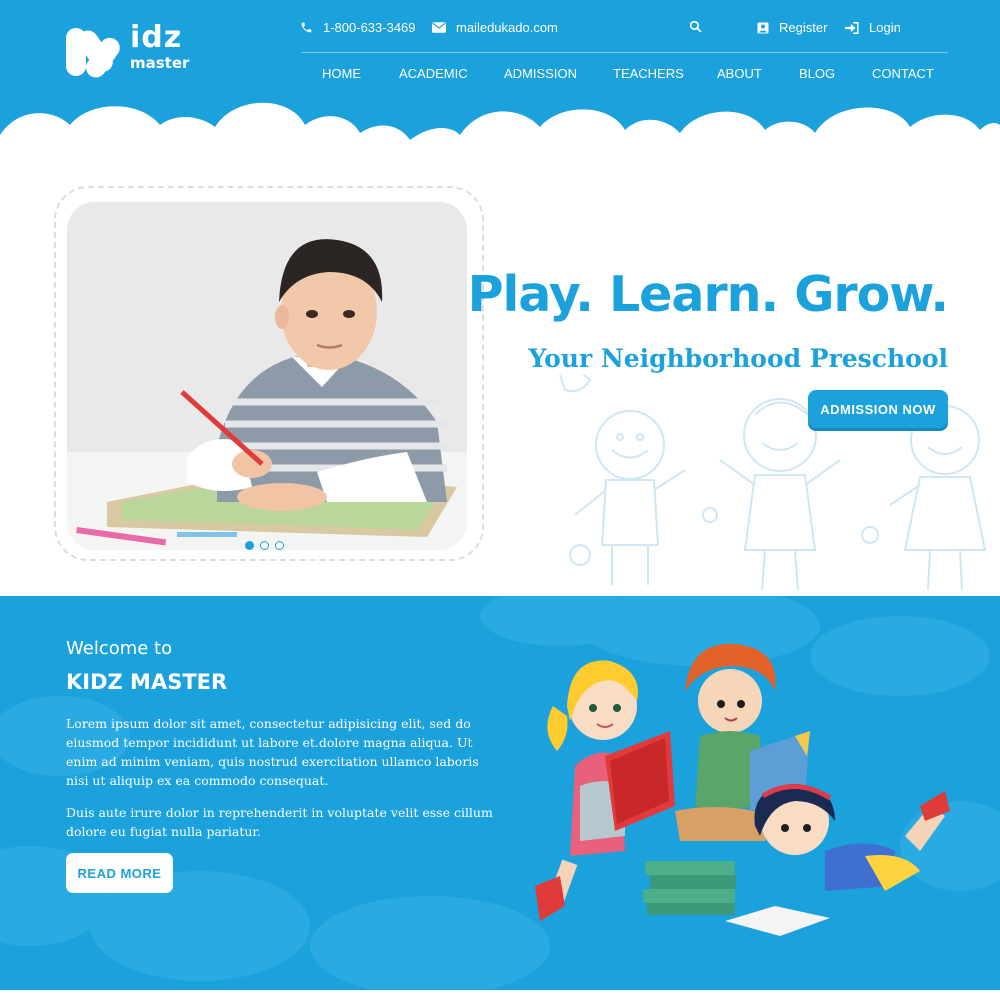  I want to click on hero-title: Play. Learn. Grow., so click(708, 294).